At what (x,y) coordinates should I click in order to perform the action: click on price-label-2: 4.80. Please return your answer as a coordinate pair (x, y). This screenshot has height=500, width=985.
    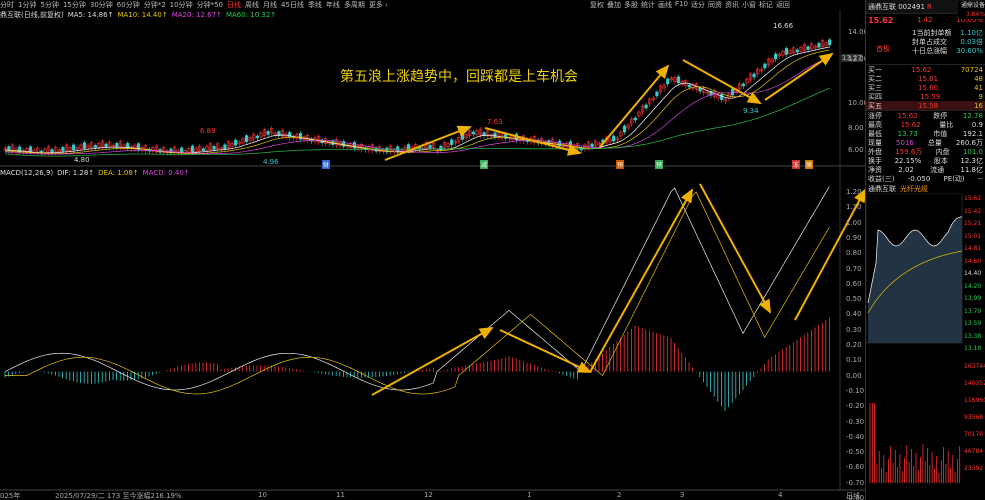
    Looking at the image, I should click on (82, 160).